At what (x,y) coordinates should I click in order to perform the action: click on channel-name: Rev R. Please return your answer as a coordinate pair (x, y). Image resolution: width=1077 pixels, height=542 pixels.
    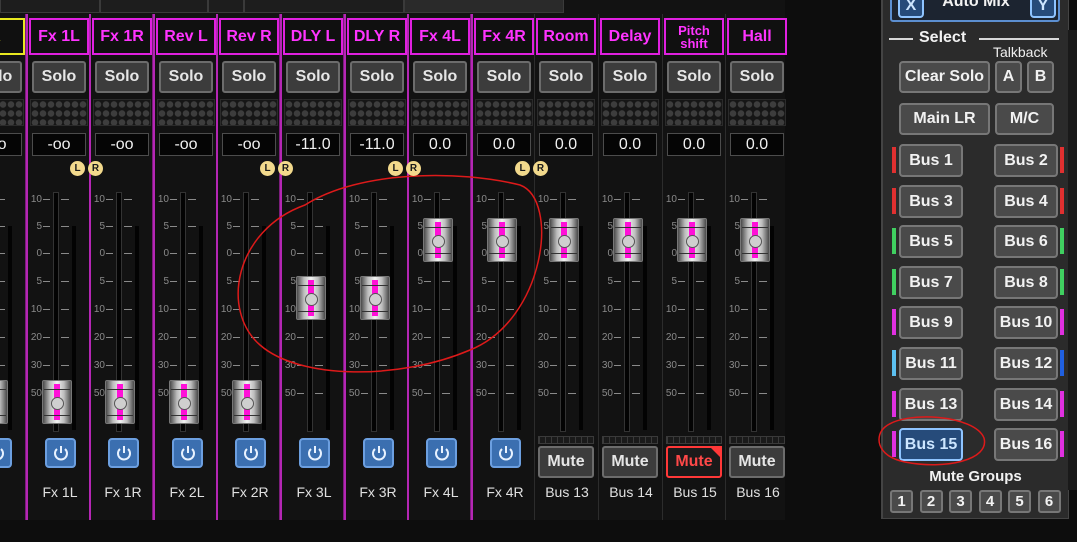
    Looking at the image, I should click on (249, 36).